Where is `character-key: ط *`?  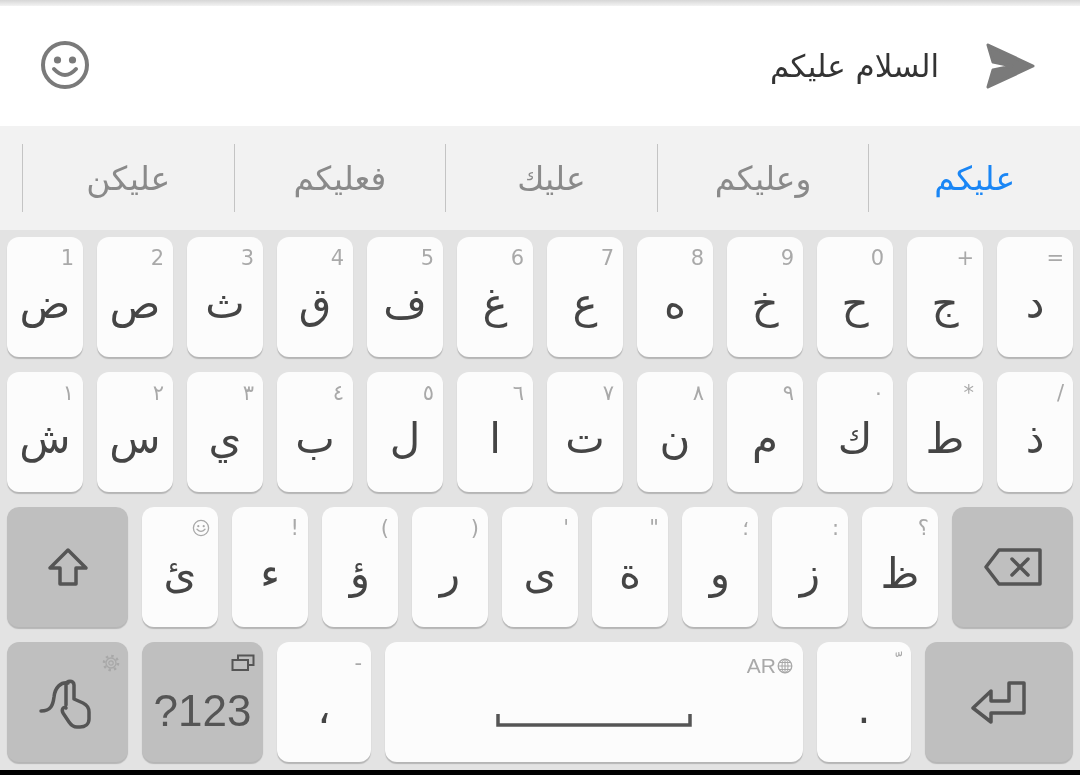
character-key: ط * is located at coordinates (945, 432).